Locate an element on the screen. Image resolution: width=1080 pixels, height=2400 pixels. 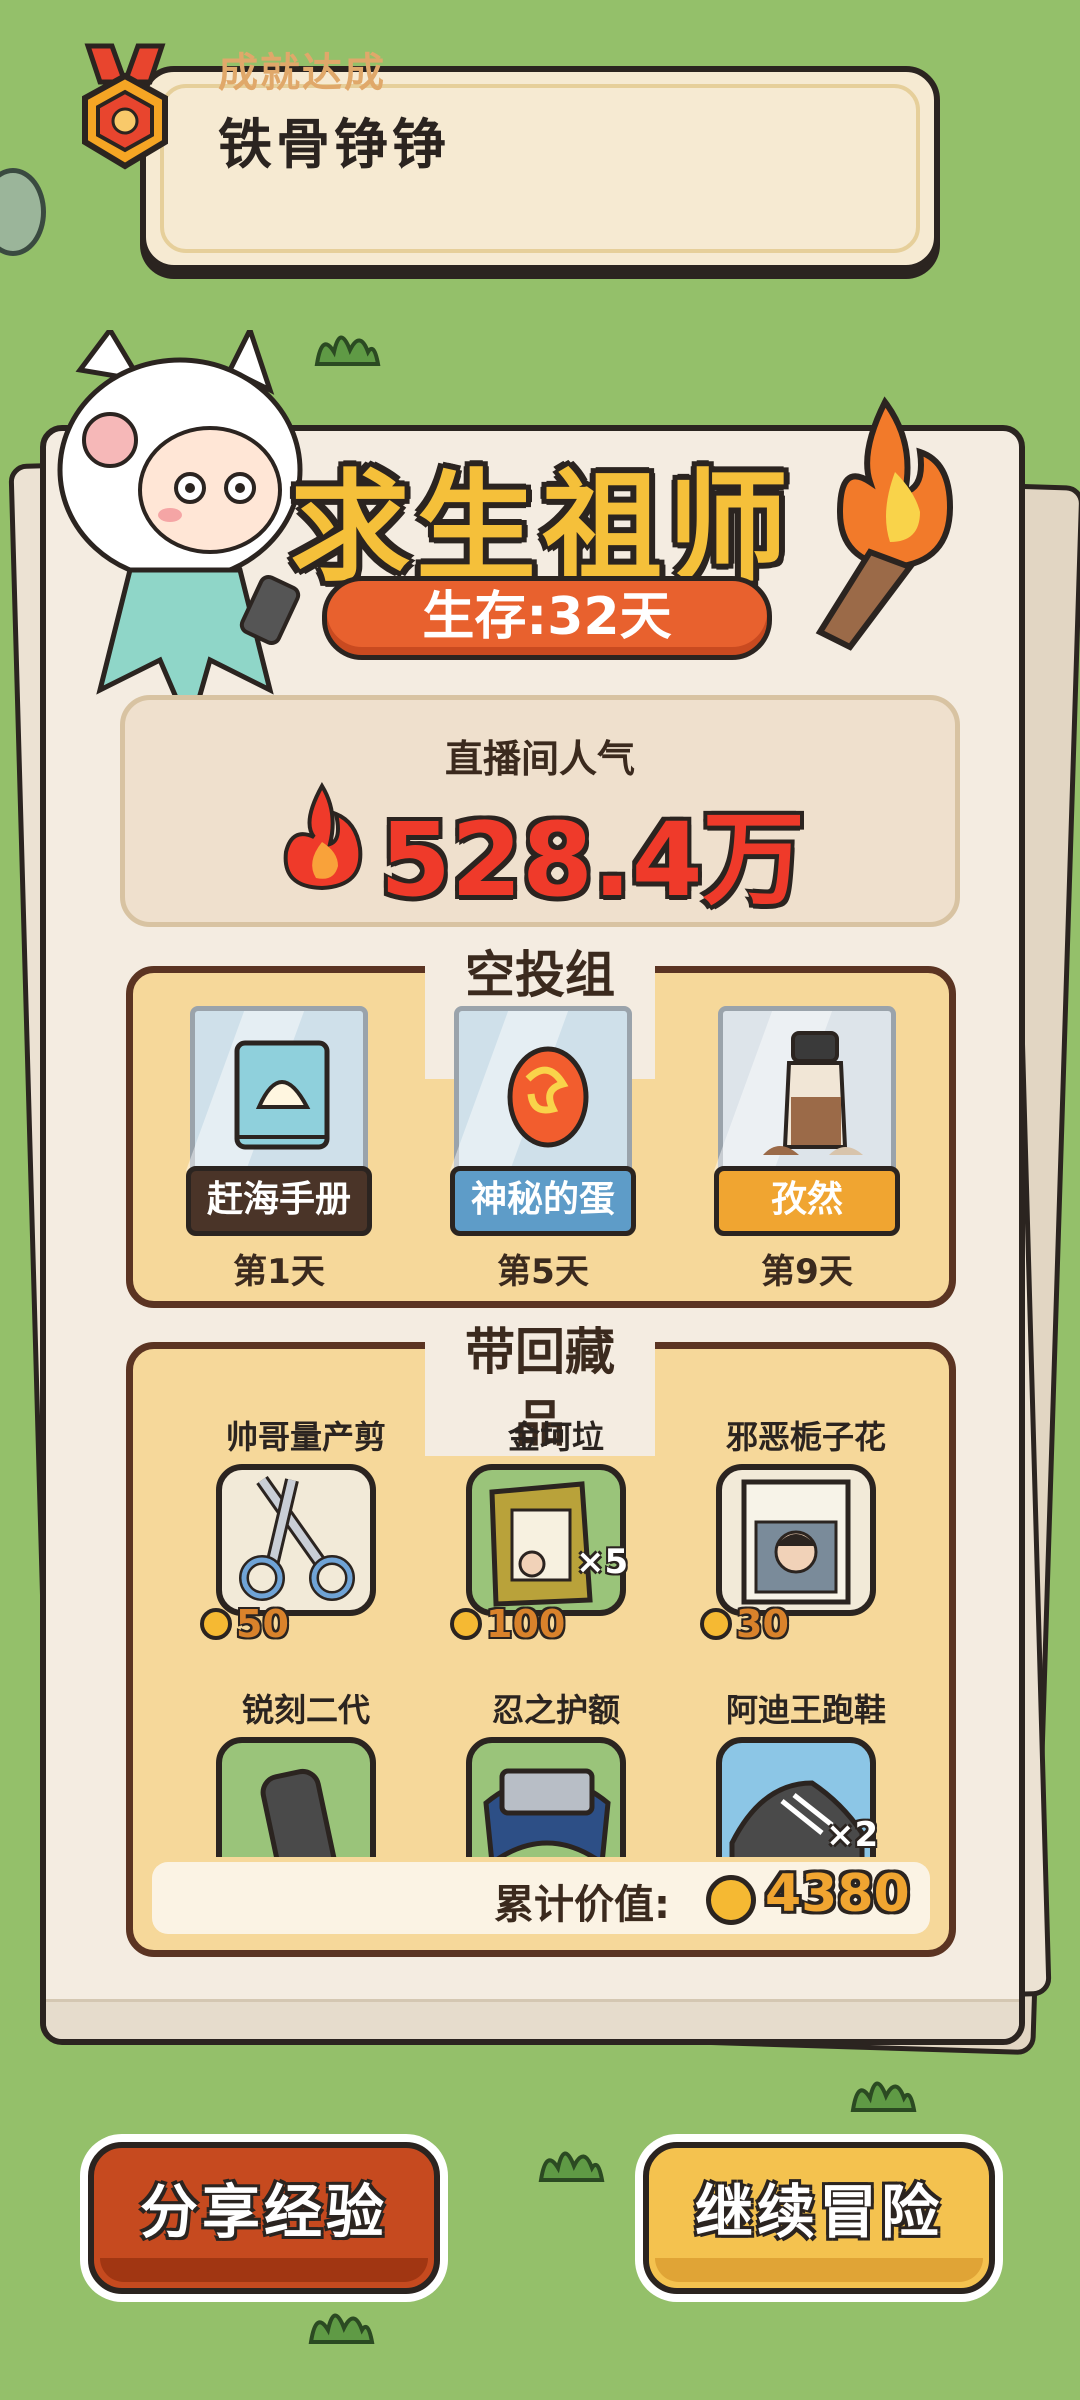
collection-item-name: 忍之护额 is located at coordinates (555, 1710).